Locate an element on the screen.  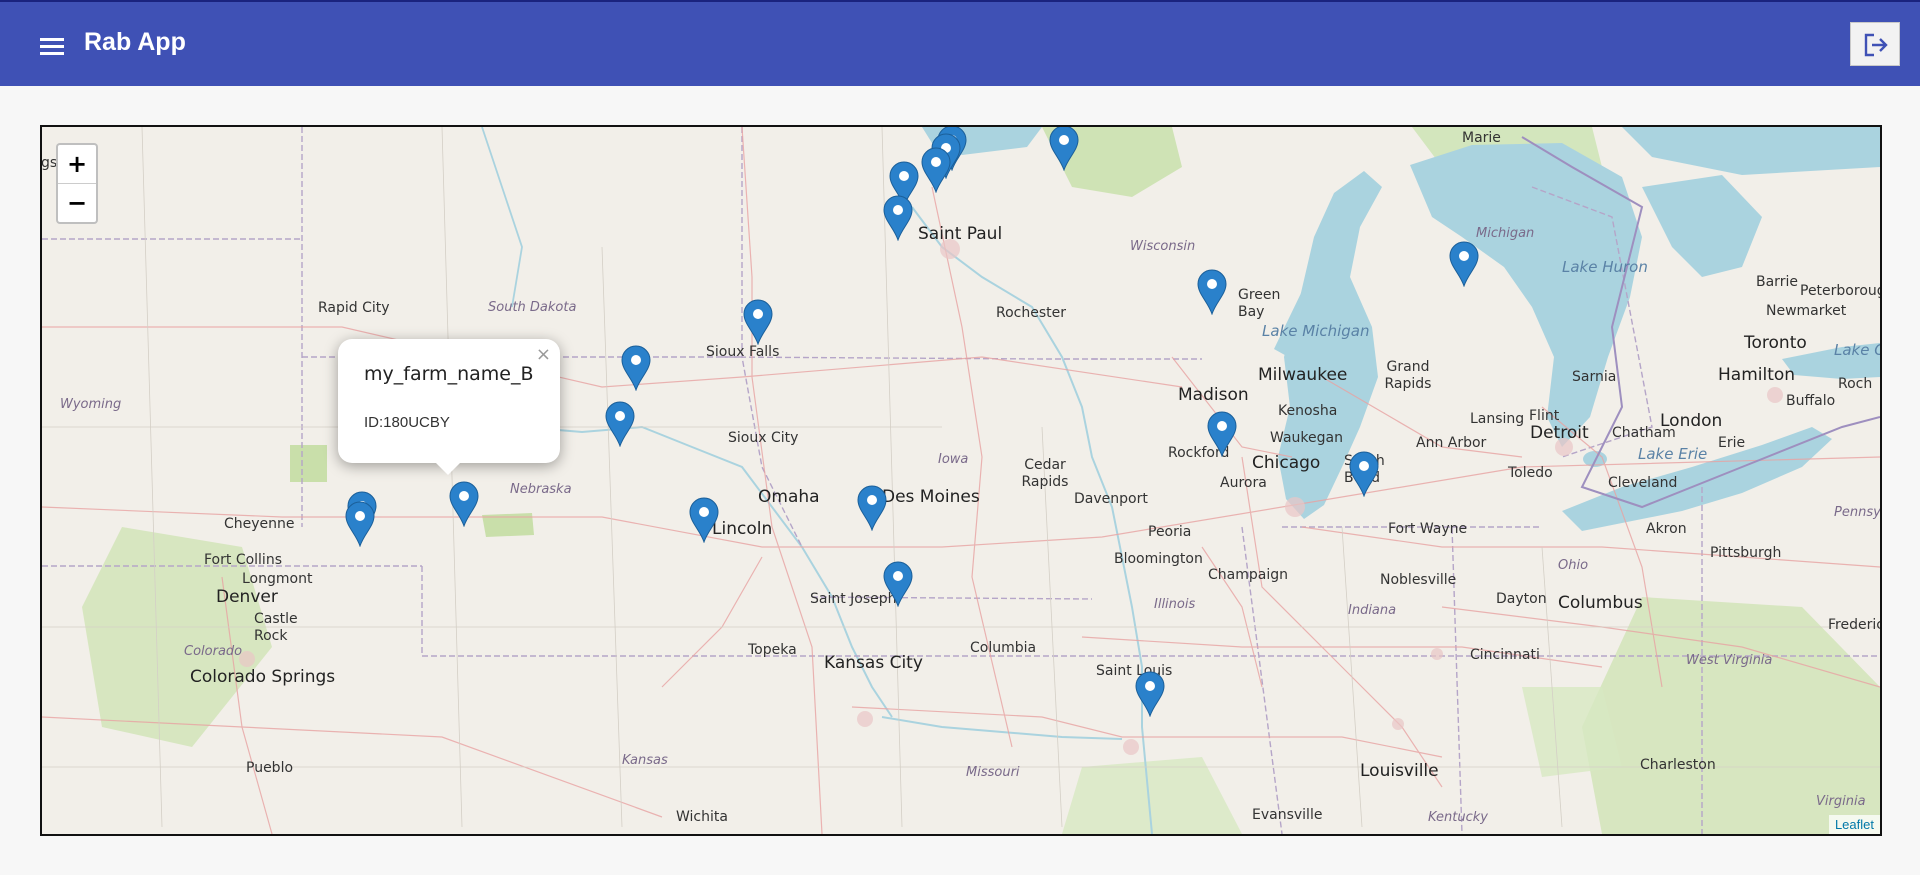
label-grand-rapids: Grand Rapids is located at coordinates (1408, 375).